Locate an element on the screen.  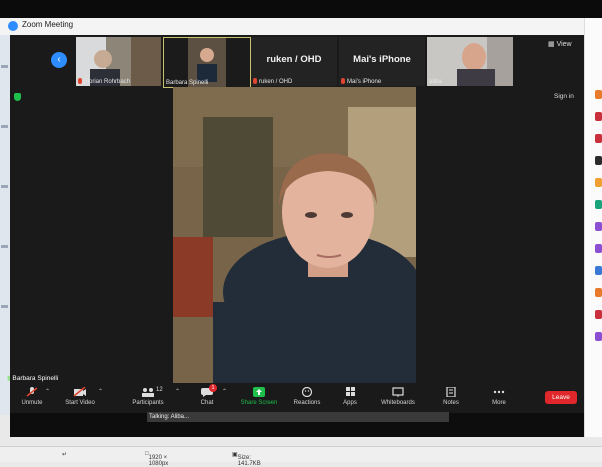
image-dimensions: □ 1920 × 1080px is located at coordinates (157, 459).